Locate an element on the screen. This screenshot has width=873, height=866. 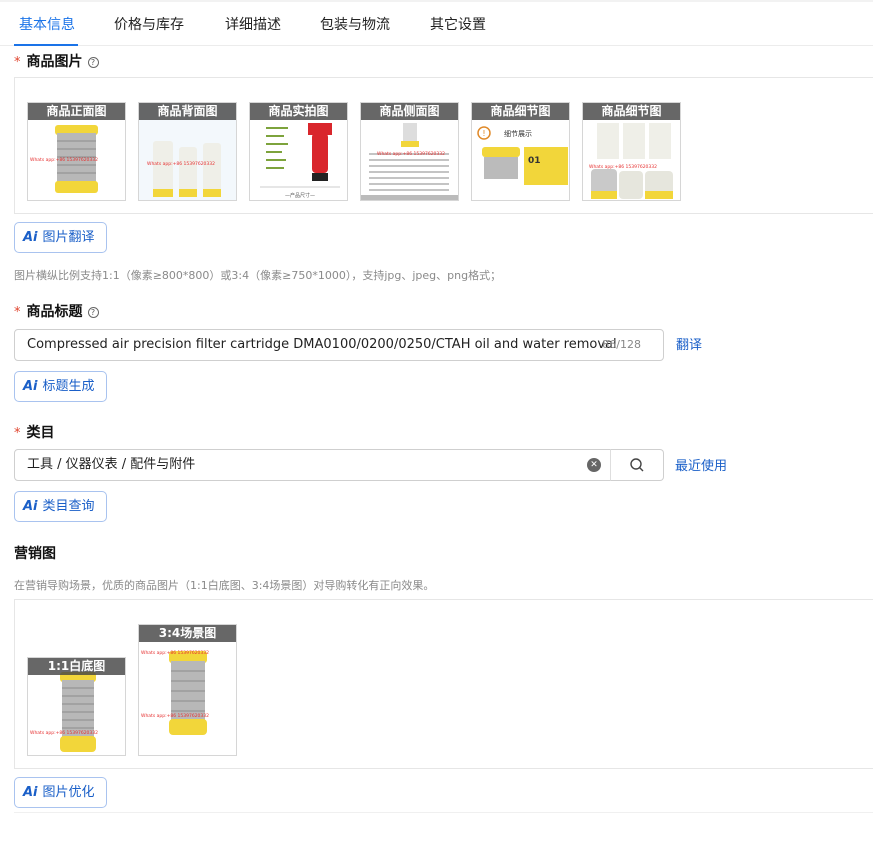
tab-basic-info: 基本信息 is located at coordinates (47, 24).